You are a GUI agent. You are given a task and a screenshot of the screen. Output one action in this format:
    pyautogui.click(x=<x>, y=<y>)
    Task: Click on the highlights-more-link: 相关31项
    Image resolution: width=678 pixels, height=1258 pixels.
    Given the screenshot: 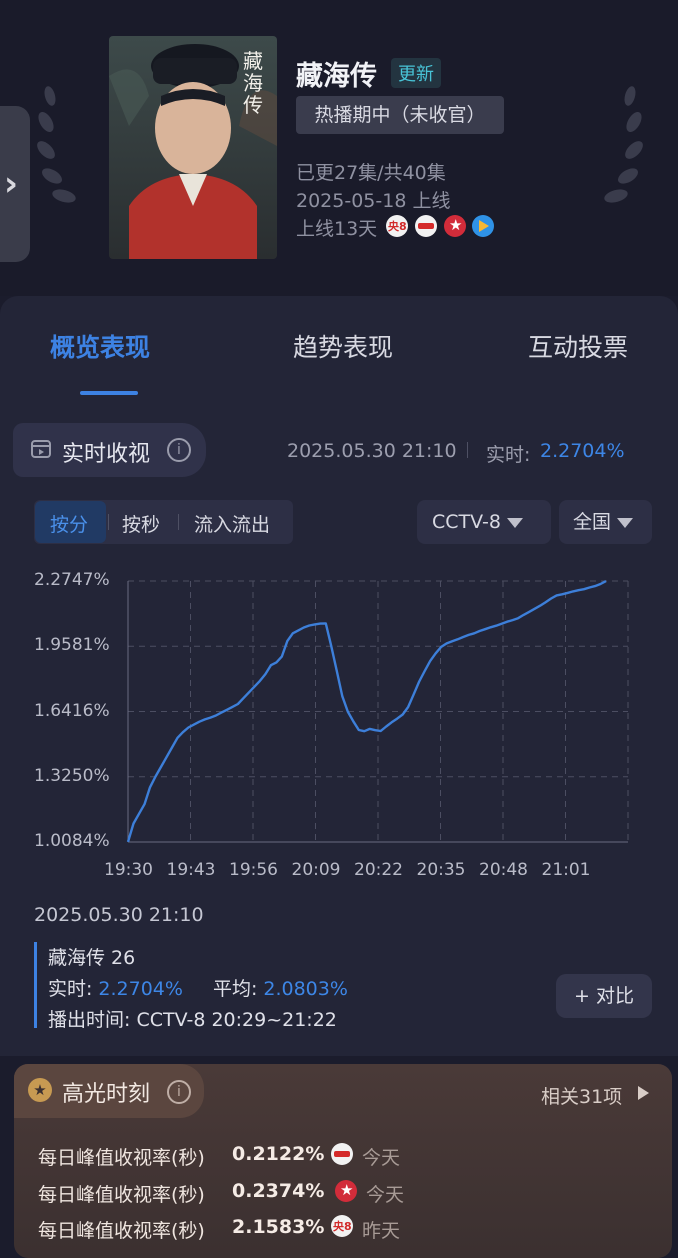 What is the action you would take?
    pyautogui.click(x=581, y=1095)
    